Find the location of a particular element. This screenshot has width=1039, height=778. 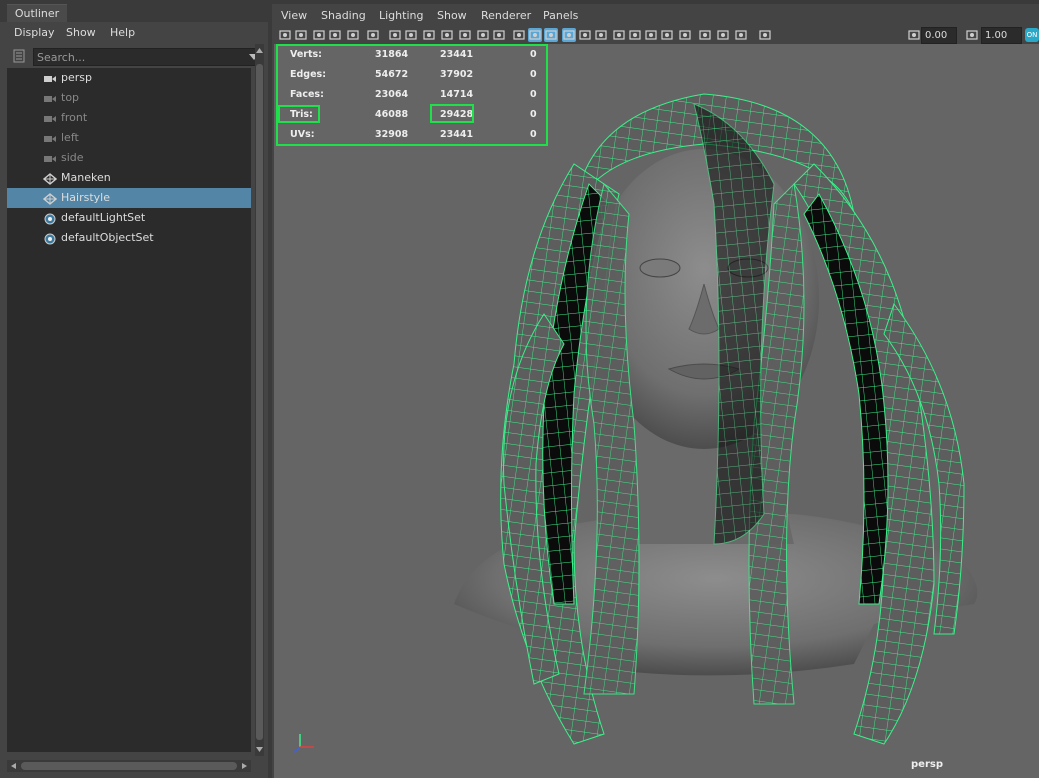

menu-help: Help is located at coordinates (122, 32).